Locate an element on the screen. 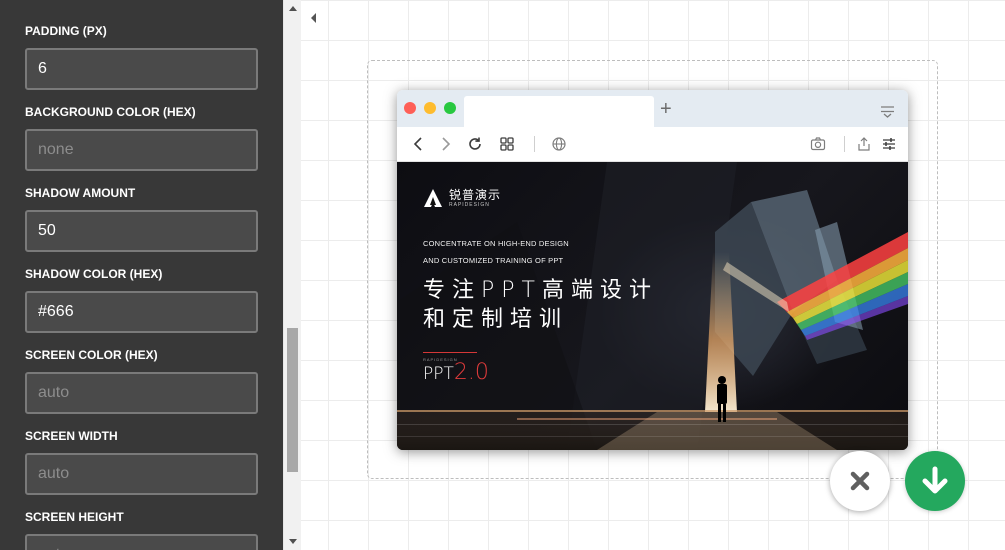  browser-tab is located at coordinates (559, 111).